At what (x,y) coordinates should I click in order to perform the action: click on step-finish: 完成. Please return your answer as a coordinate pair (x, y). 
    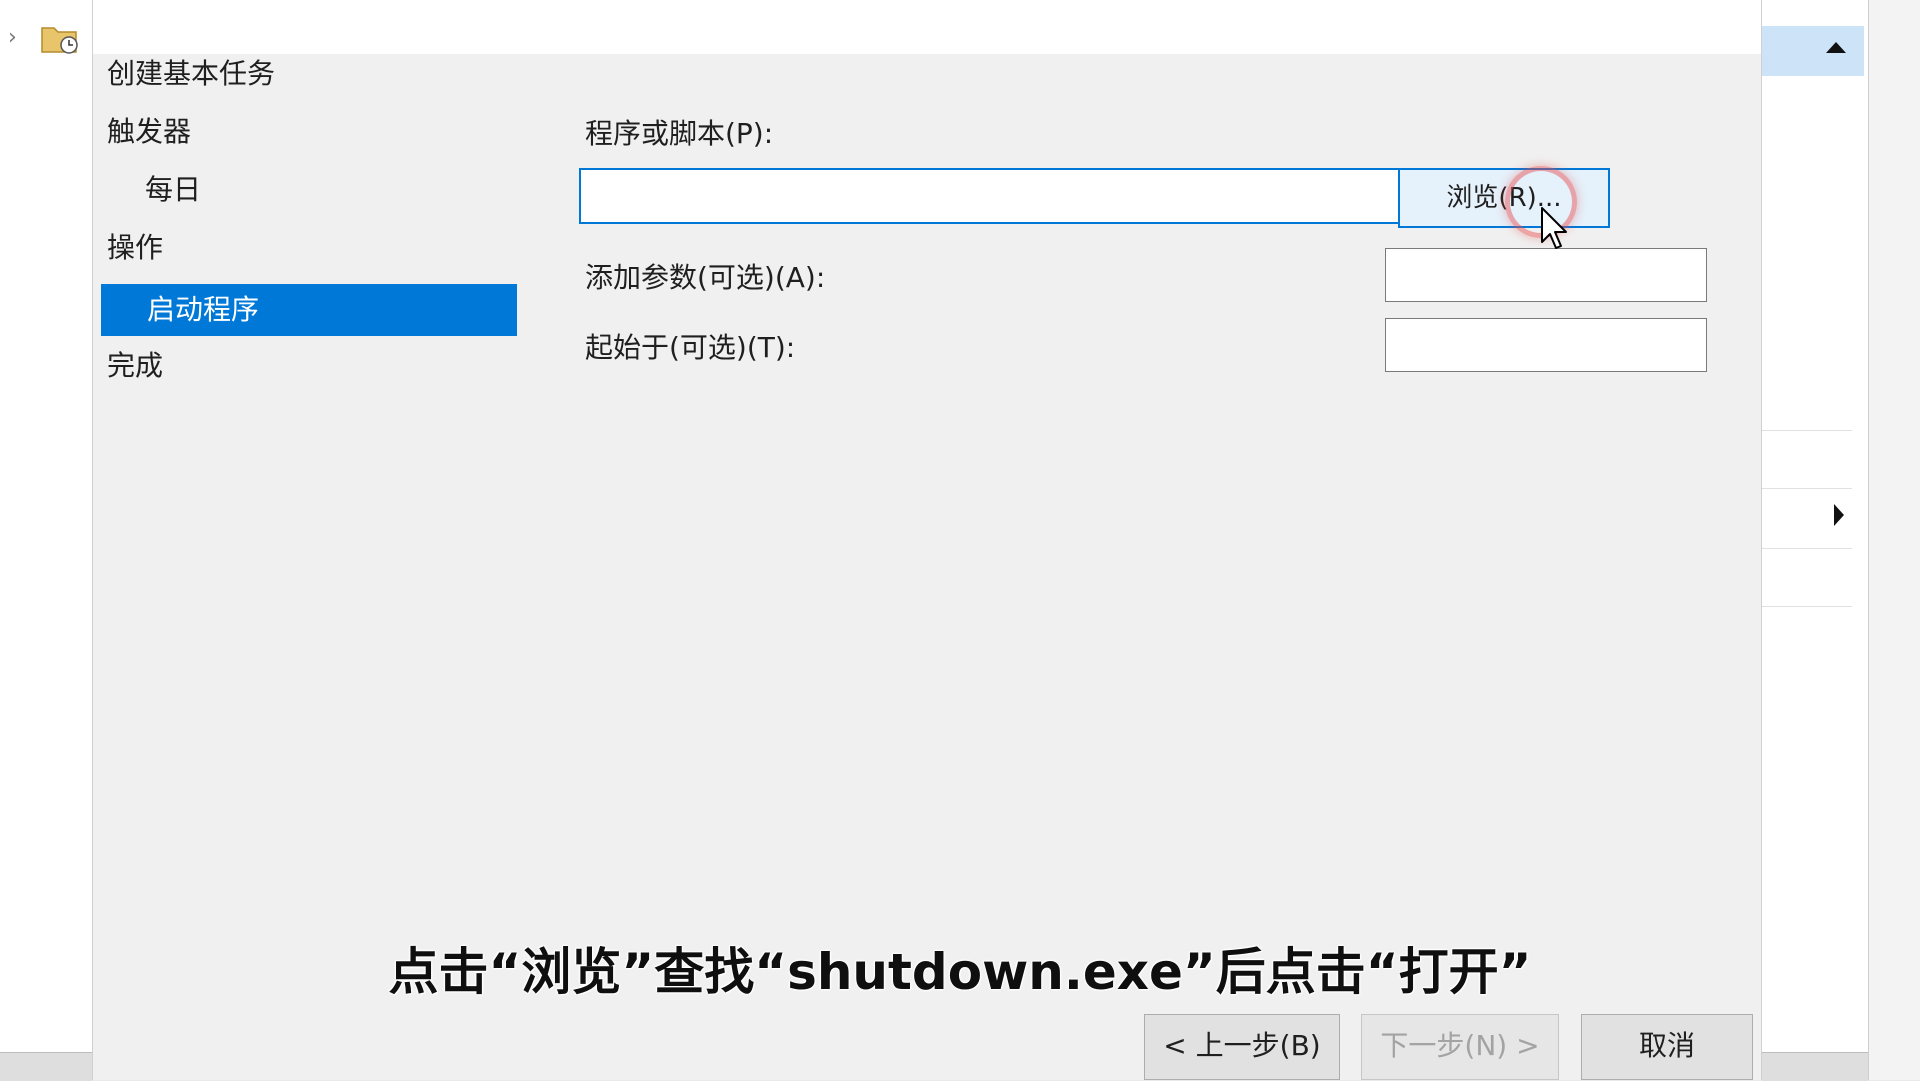
    Looking at the image, I should click on (135, 366).